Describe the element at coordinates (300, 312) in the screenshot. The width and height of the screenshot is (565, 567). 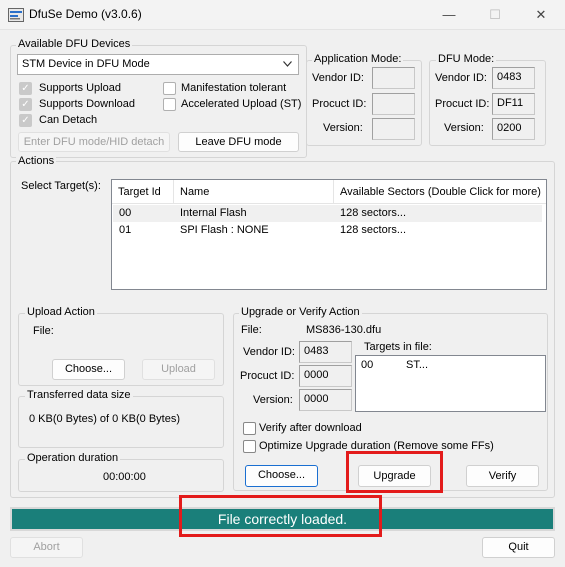
I see `upgrade-verify-title: Upgrade or Verify Action` at that location.